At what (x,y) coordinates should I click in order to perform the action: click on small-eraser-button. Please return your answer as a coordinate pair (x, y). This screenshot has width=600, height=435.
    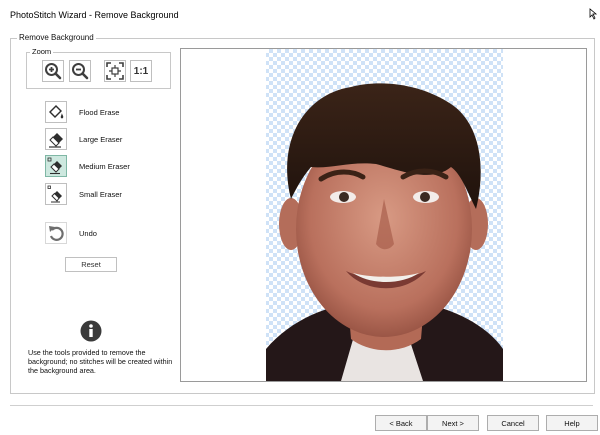
    Looking at the image, I should click on (56, 194).